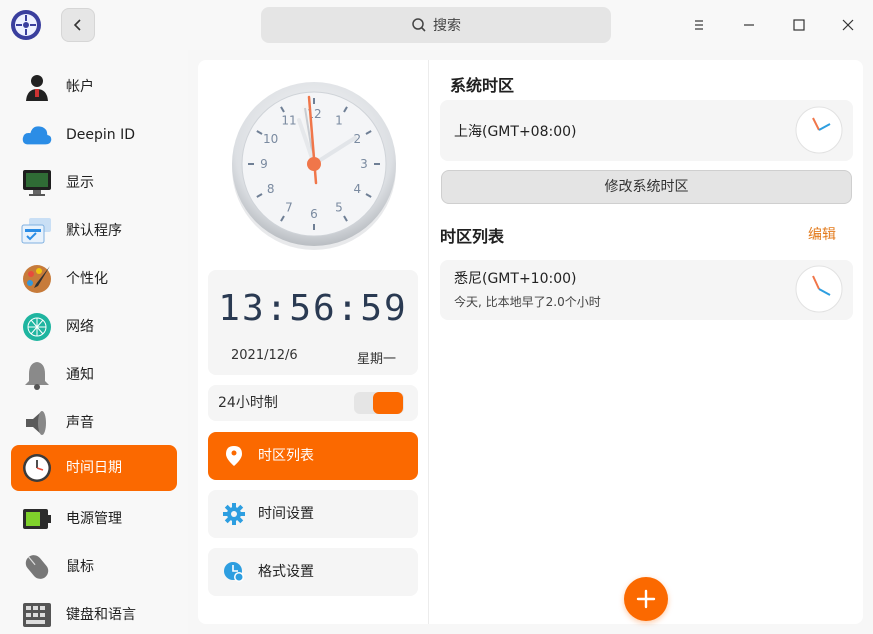 The width and height of the screenshot is (873, 634). I want to click on clock-numeral: 4, so click(357, 189).